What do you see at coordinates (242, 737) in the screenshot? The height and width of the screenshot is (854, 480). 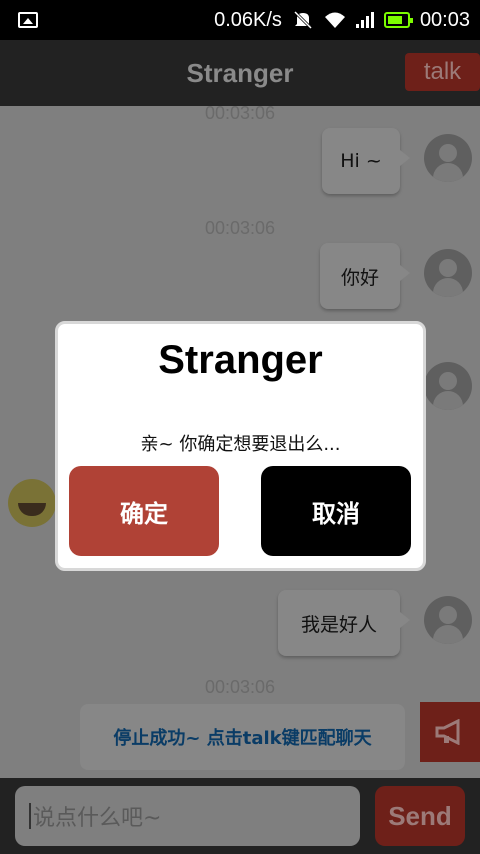 I see `system-message: 停止成功~ 点击talk键匹配聊天` at bounding box center [242, 737].